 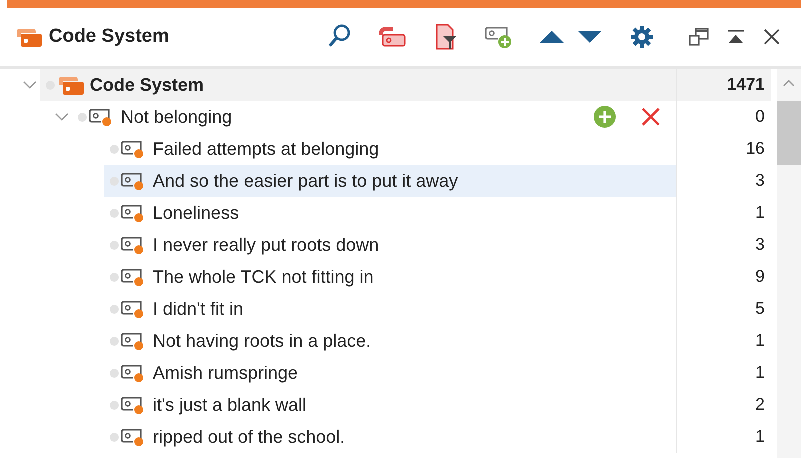 What do you see at coordinates (390, 277) in the screenshot?
I see `tree-row: The whole TCK not fitting in` at bounding box center [390, 277].